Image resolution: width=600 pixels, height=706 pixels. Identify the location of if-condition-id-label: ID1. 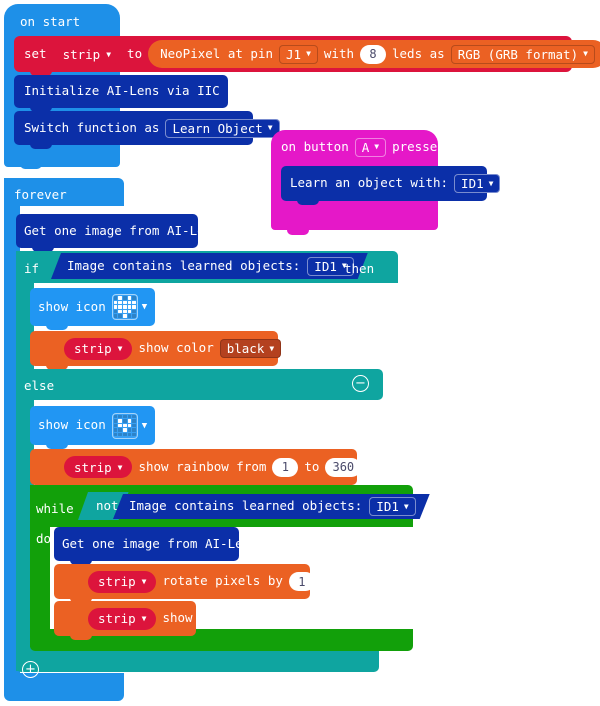
(325, 266).